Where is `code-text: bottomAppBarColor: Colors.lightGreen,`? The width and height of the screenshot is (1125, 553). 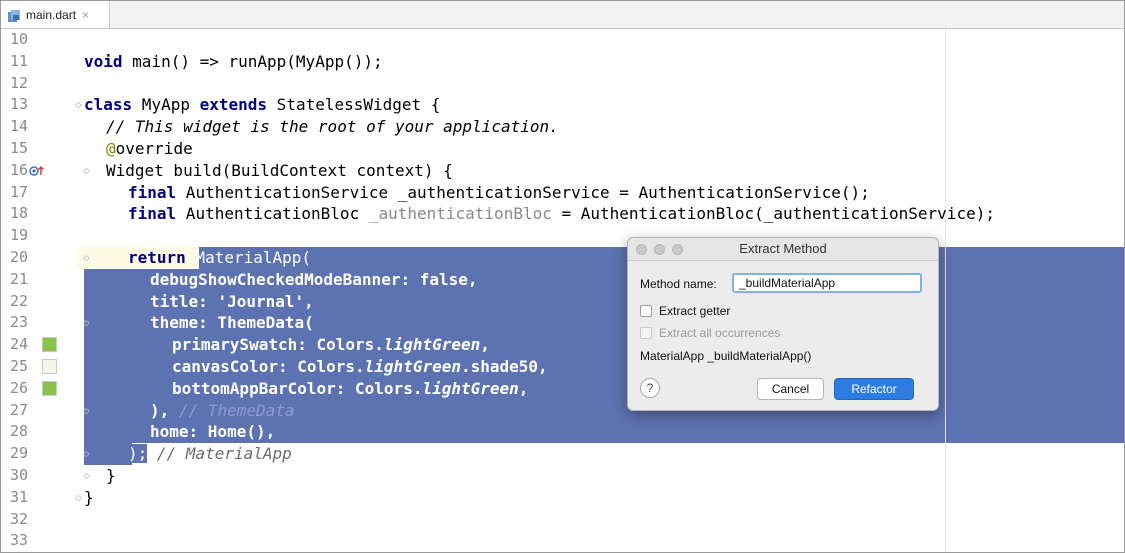 code-text: bottomAppBarColor: Colors.lightGreen, is located at coordinates (350, 389).